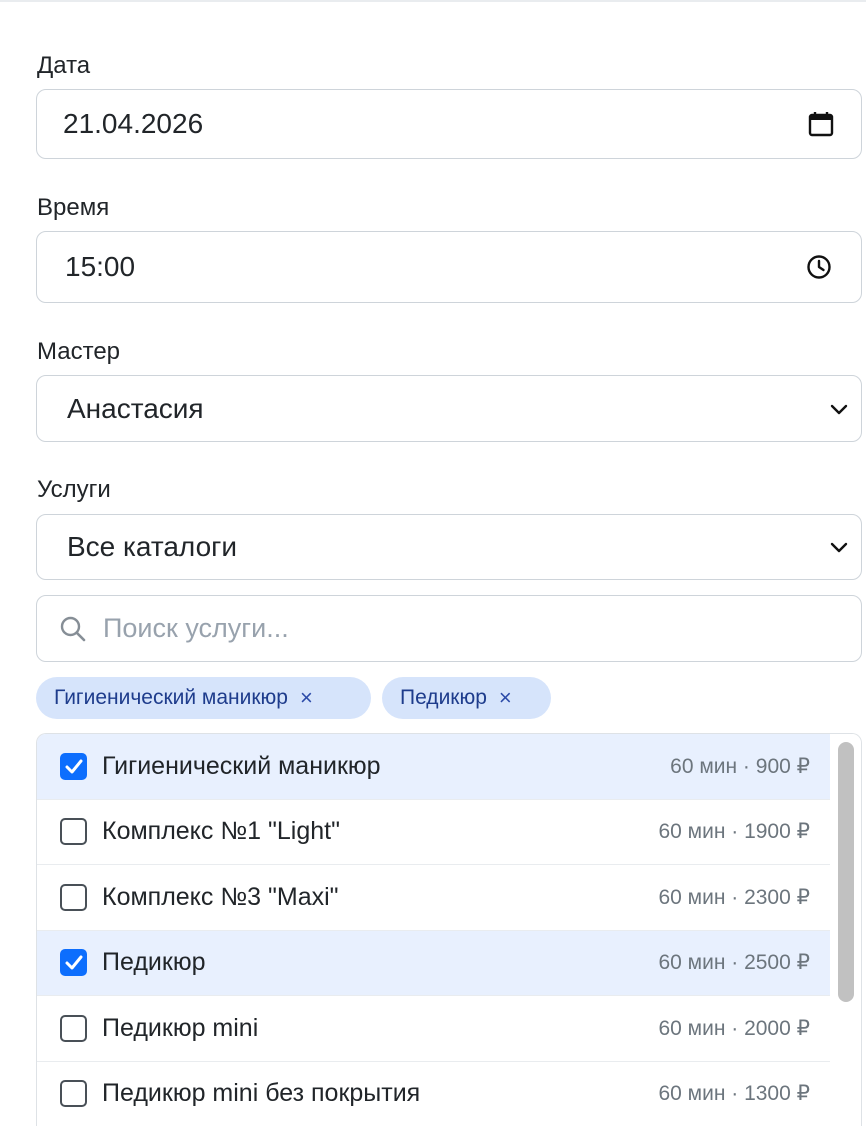  Describe the element at coordinates (73, 629) in the screenshot. I see `search-icon` at that location.